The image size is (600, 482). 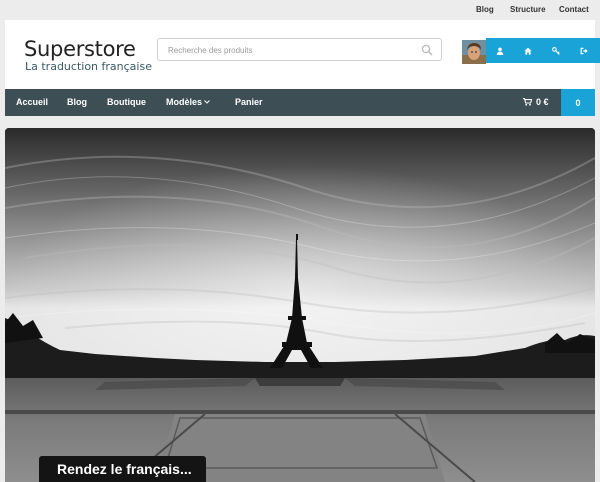 What do you see at coordinates (290, 50) in the screenshot?
I see `search-input` at bounding box center [290, 50].